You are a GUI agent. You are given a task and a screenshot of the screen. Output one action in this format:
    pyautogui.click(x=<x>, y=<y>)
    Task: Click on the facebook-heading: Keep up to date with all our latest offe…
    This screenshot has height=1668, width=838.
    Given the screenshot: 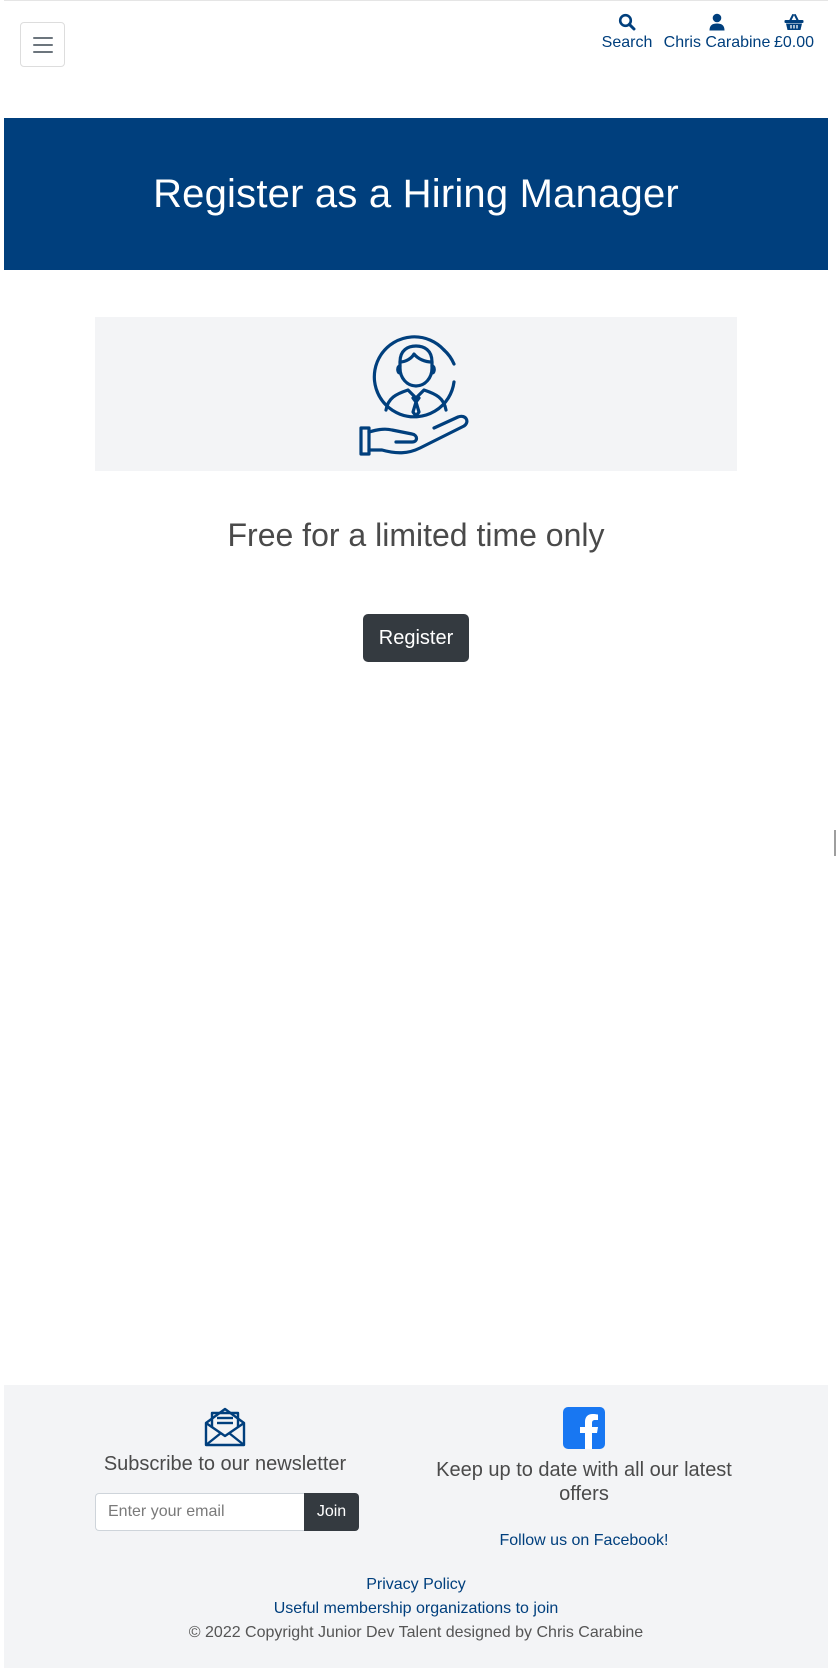 What is the action you would take?
    pyautogui.click(x=584, y=1482)
    